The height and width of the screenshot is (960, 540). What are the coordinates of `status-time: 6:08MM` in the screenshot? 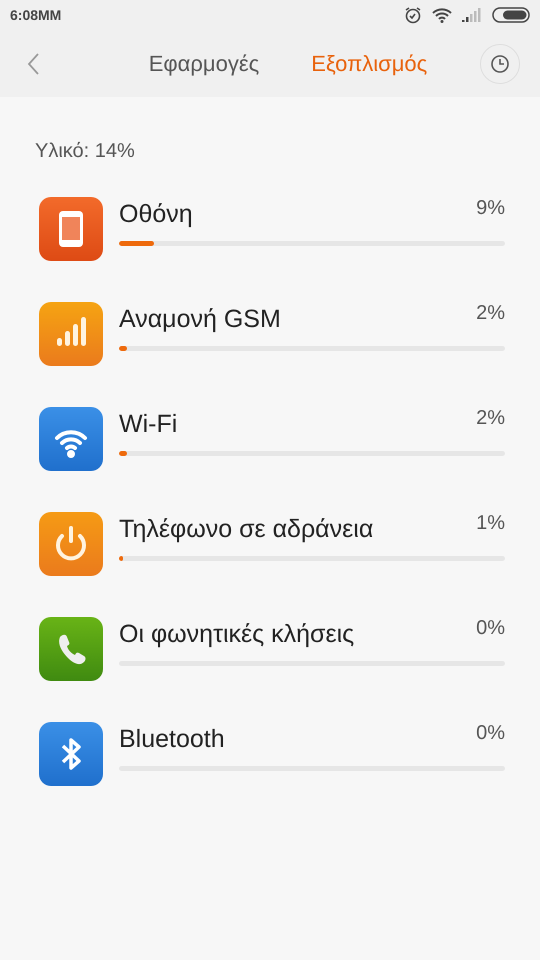 It's located at (36, 15).